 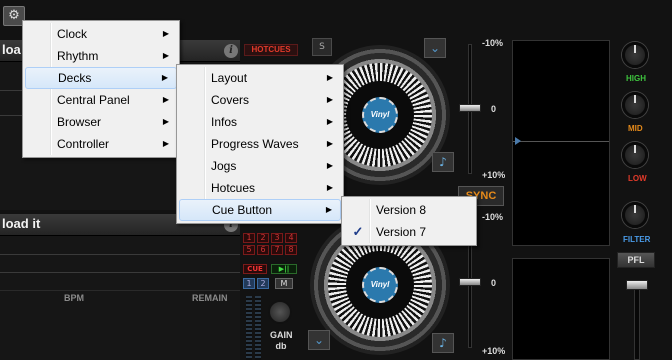 I want to click on checkmark-icon: ✓, so click(x=358, y=231).